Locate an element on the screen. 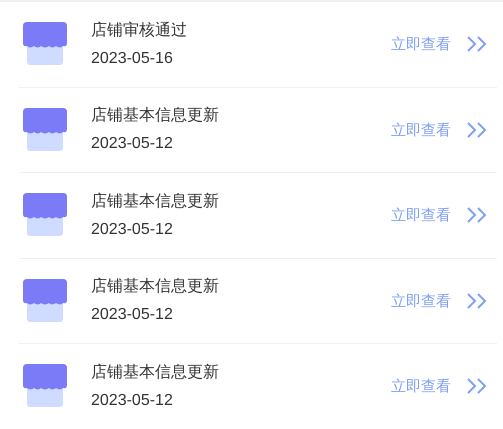 Image resolution: width=503 pixels, height=429 pixels. notice-date: 2023-05-16 is located at coordinates (132, 58).